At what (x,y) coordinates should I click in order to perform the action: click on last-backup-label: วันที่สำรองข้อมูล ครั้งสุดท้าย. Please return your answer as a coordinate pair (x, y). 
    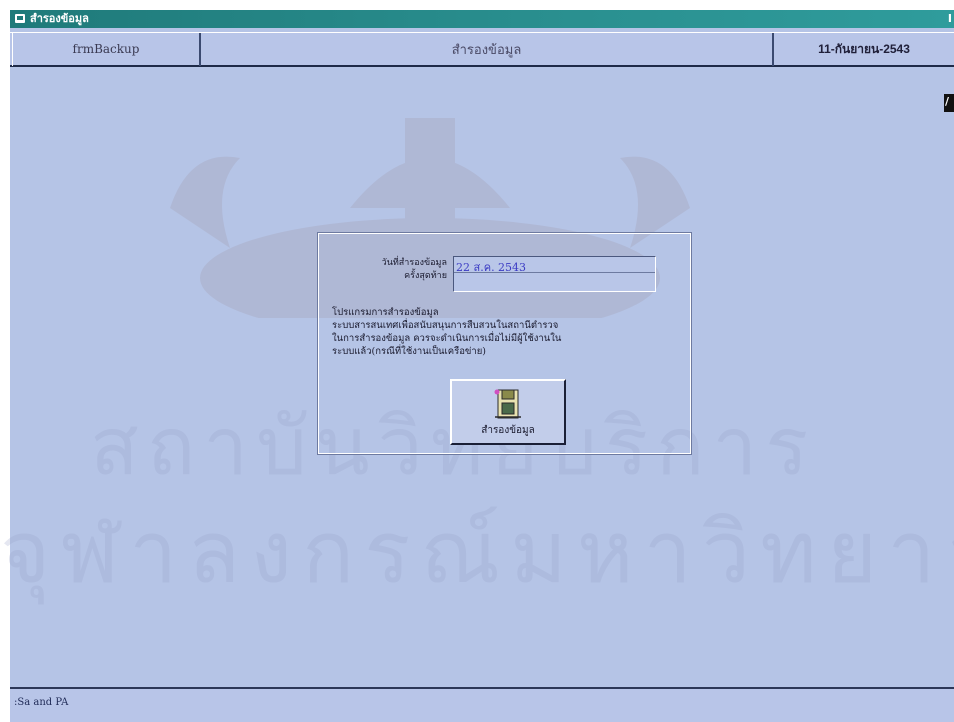
    Looking at the image, I should click on (391, 270).